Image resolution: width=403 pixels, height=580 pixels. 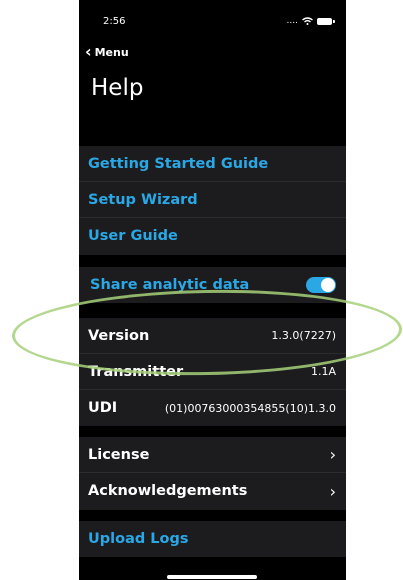 What do you see at coordinates (88, 51) in the screenshot?
I see `chevron-left-icon: ‹` at bounding box center [88, 51].